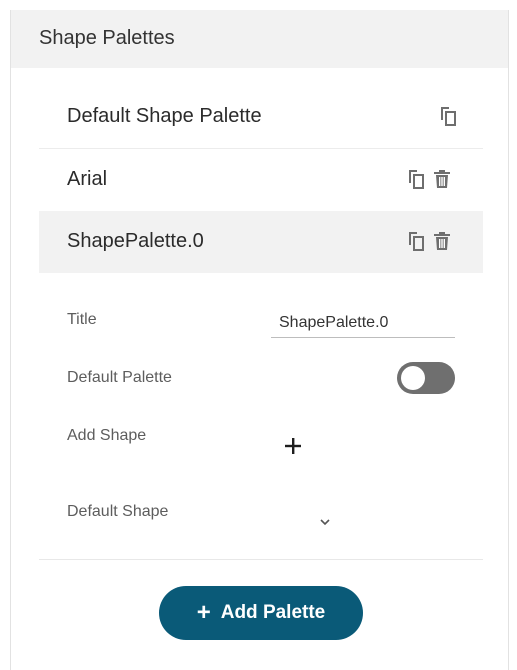 The image size is (517, 670). I want to click on panel-title: Shape Palettes, so click(107, 38).